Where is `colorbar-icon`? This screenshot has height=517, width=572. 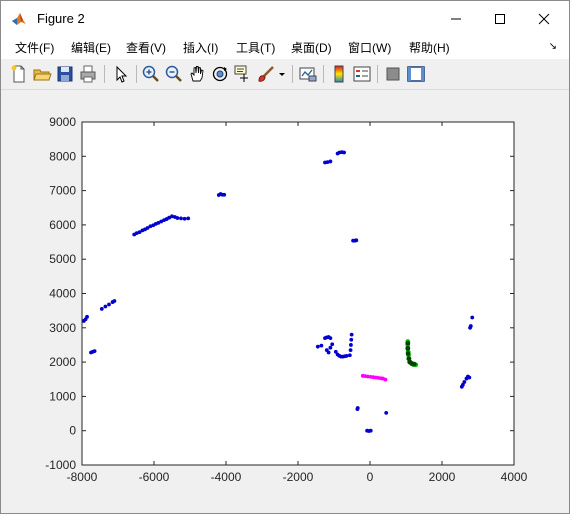
colorbar-icon is located at coordinates (339, 74).